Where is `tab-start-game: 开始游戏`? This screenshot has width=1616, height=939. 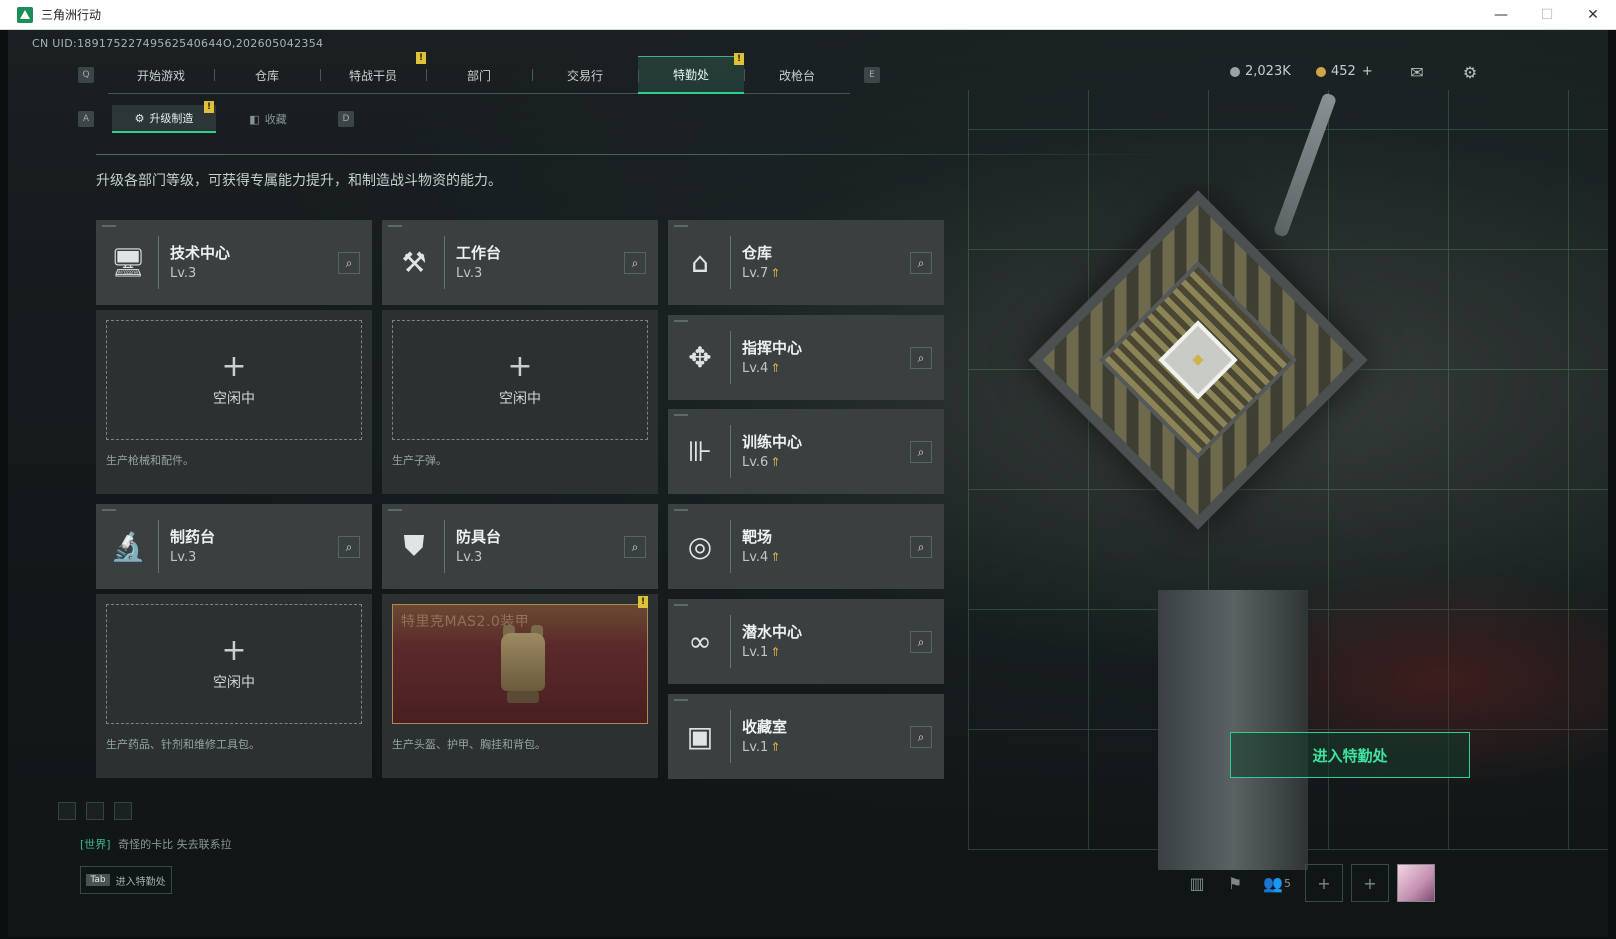
tab-start-game: 开始游戏 is located at coordinates (161, 75).